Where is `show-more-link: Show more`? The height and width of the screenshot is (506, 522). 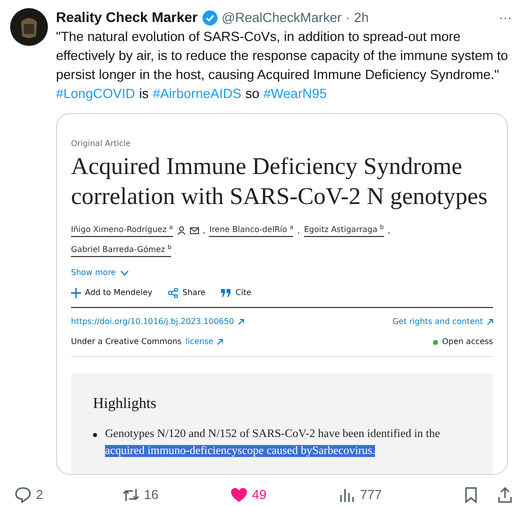
show-more-link: Show more is located at coordinates (93, 273).